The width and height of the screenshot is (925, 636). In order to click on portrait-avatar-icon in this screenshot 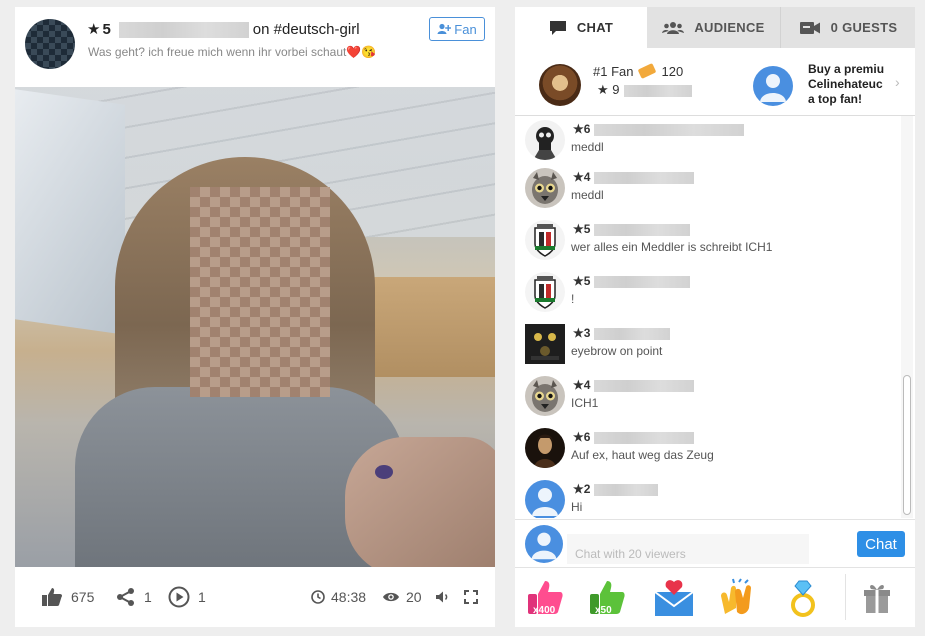, I will do `click(545, 451)`.